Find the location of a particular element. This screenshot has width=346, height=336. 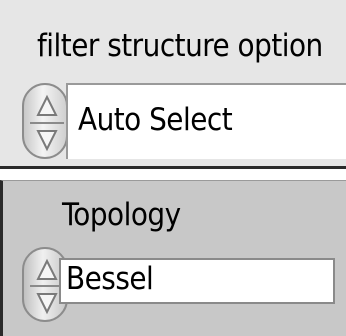

topology-value: Bessel is located at coordinates (110, 279).